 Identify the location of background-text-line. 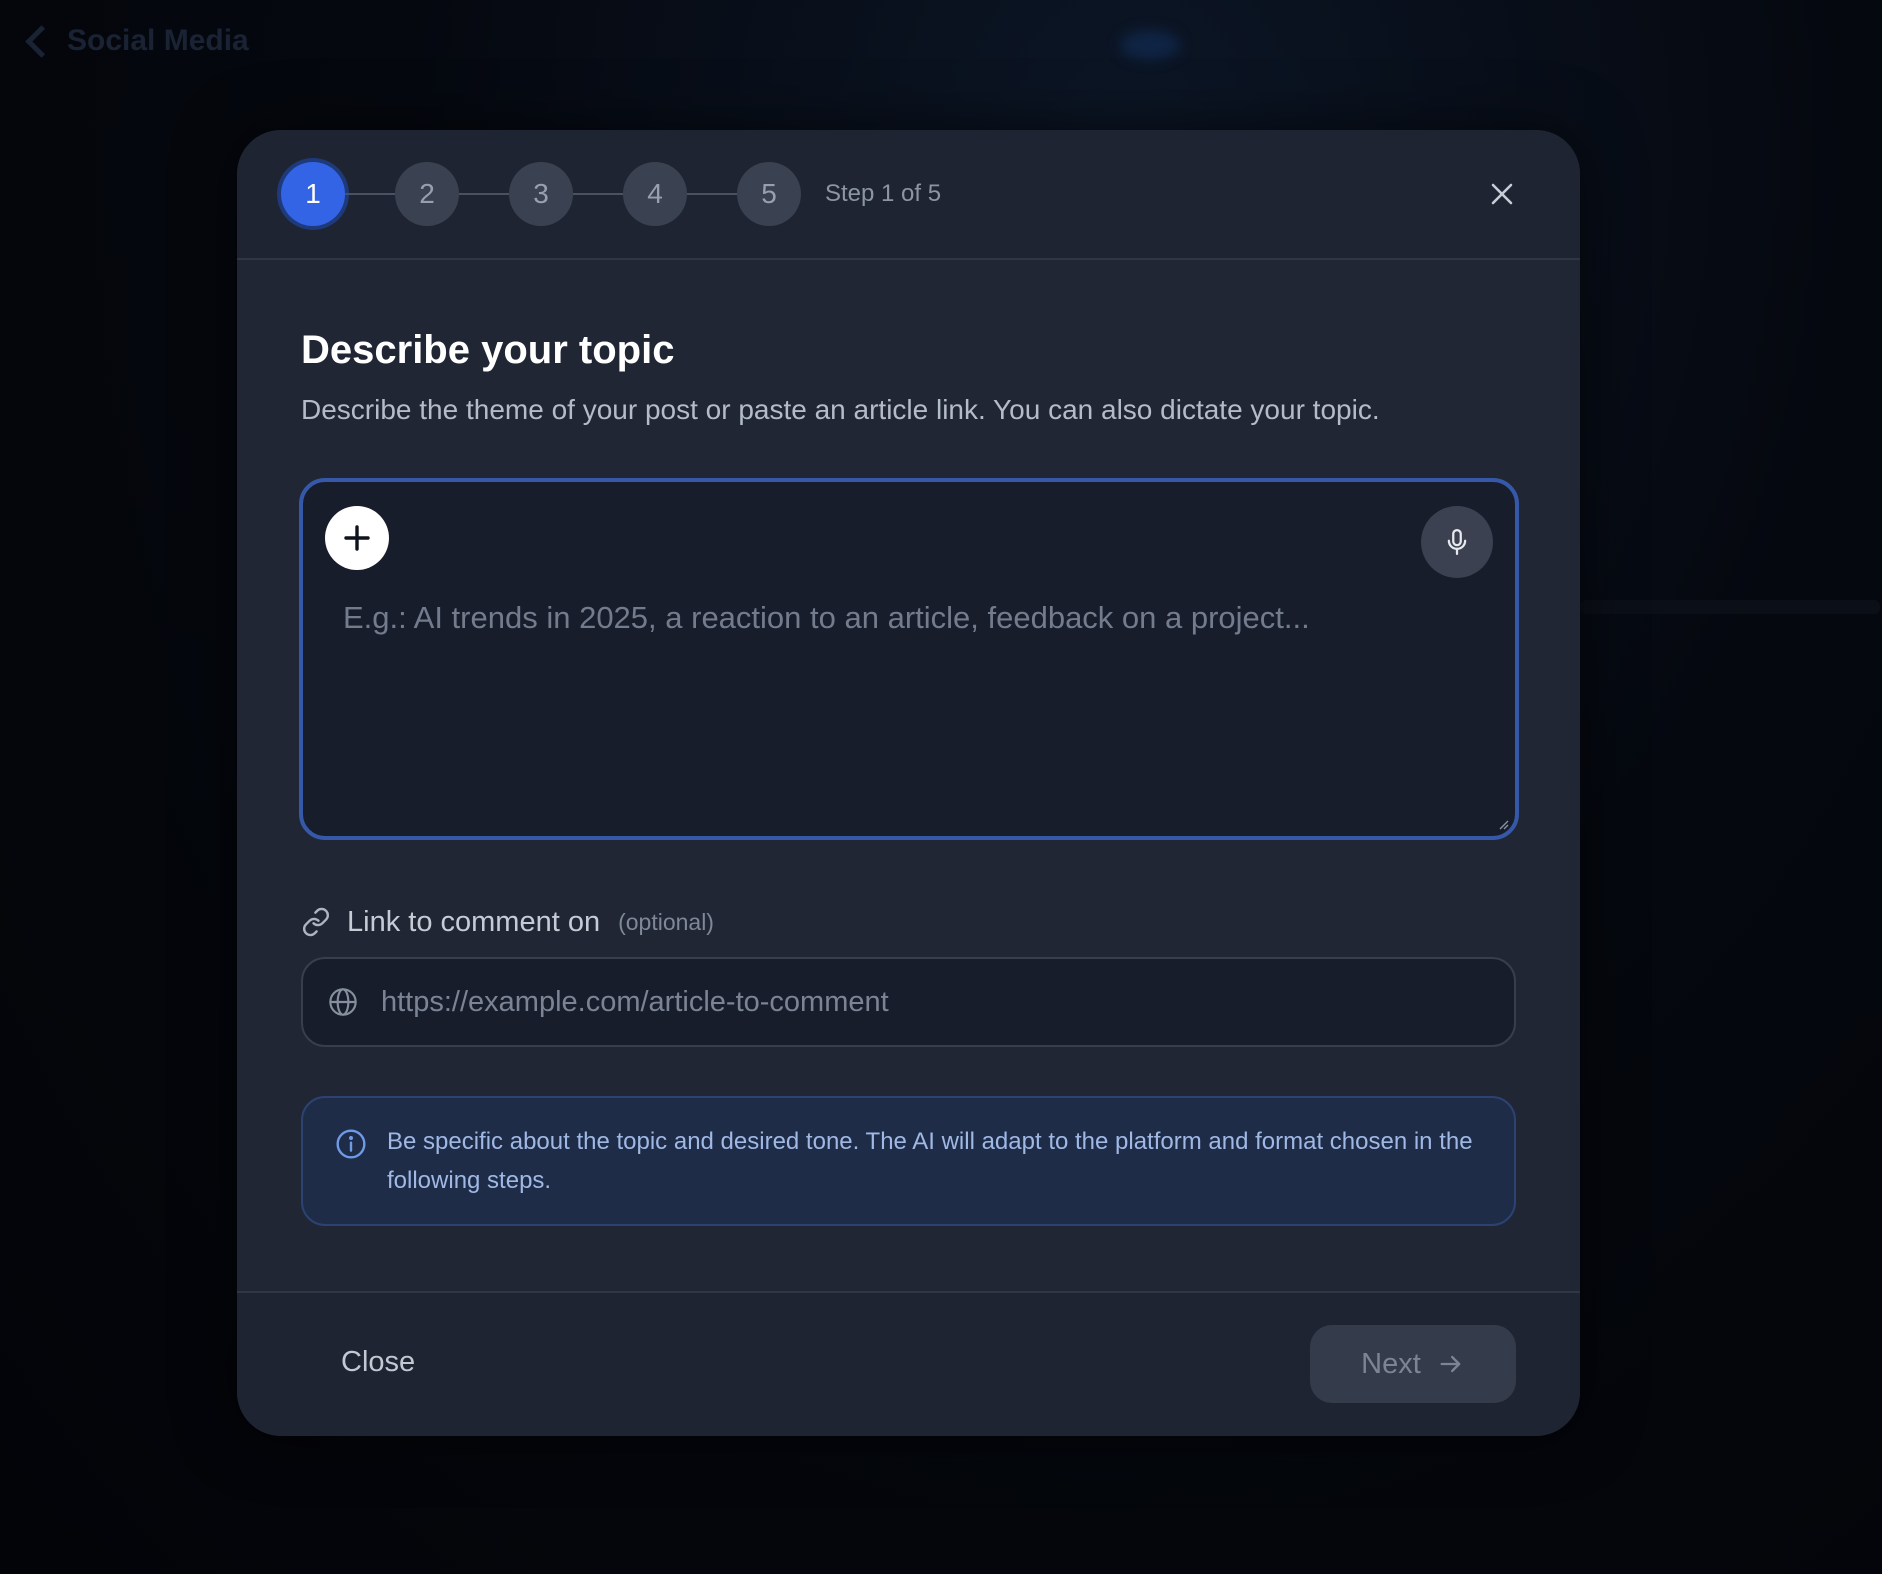
(1730, 607).